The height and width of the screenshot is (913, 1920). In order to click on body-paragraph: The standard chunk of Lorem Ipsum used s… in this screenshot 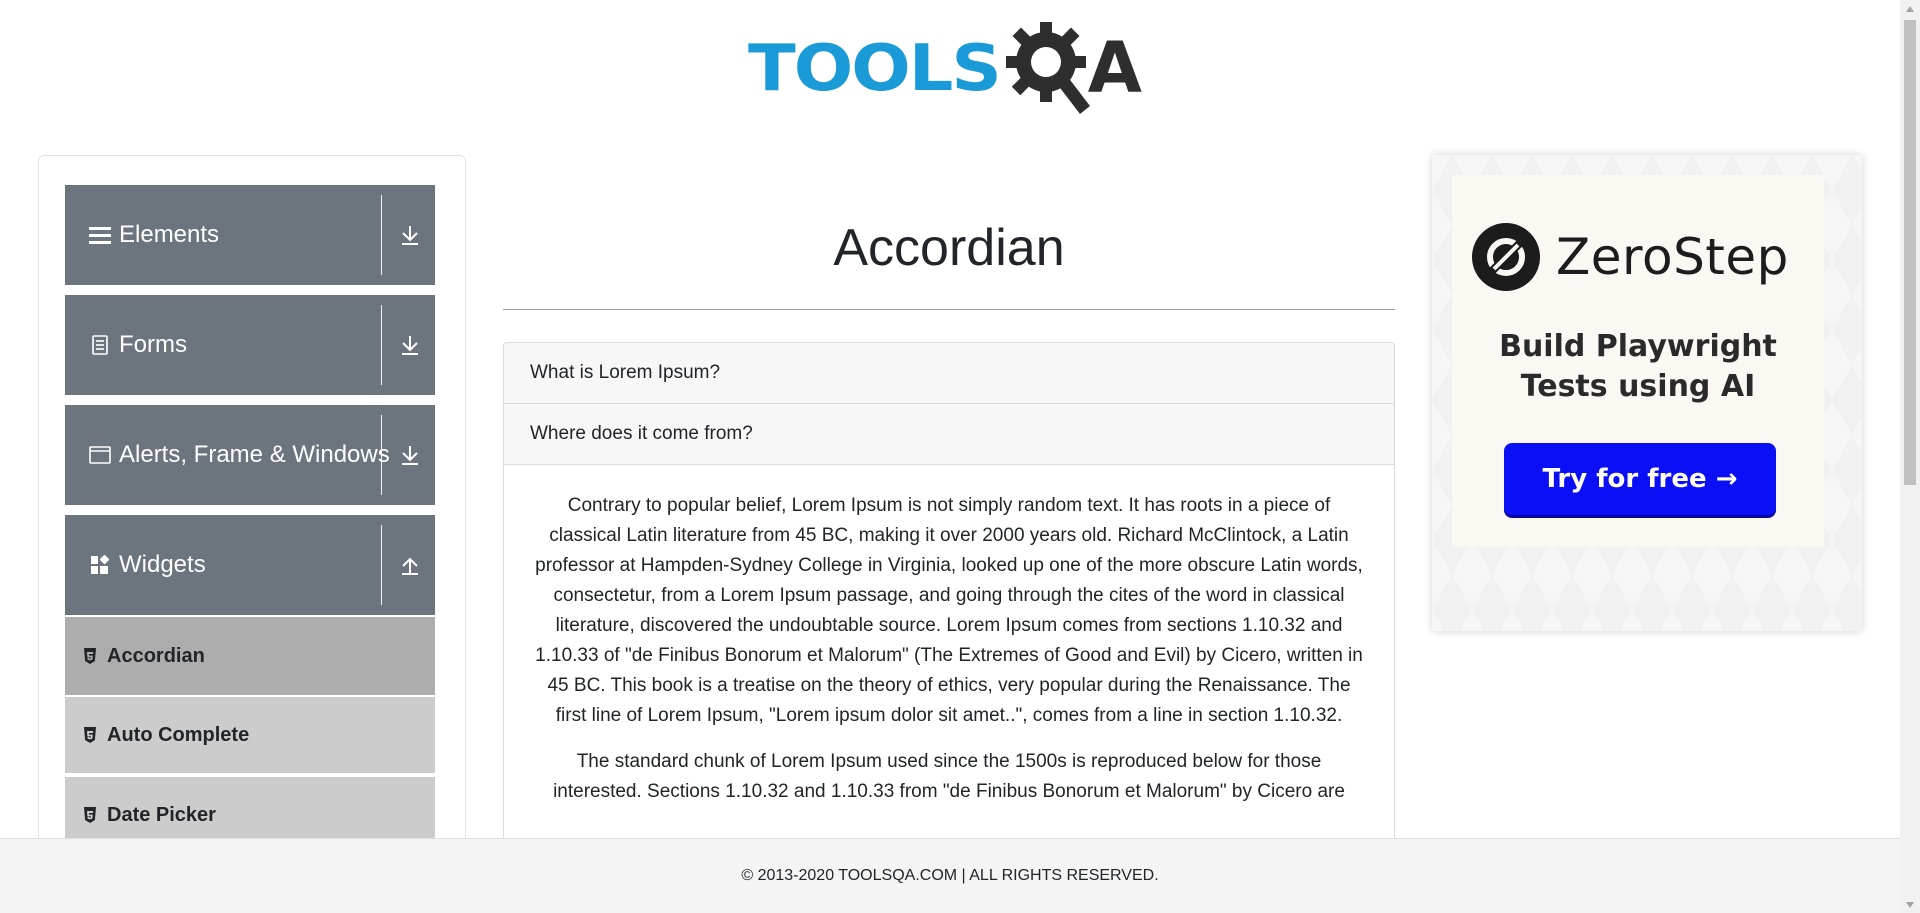, I will do `click(949, 776)`.